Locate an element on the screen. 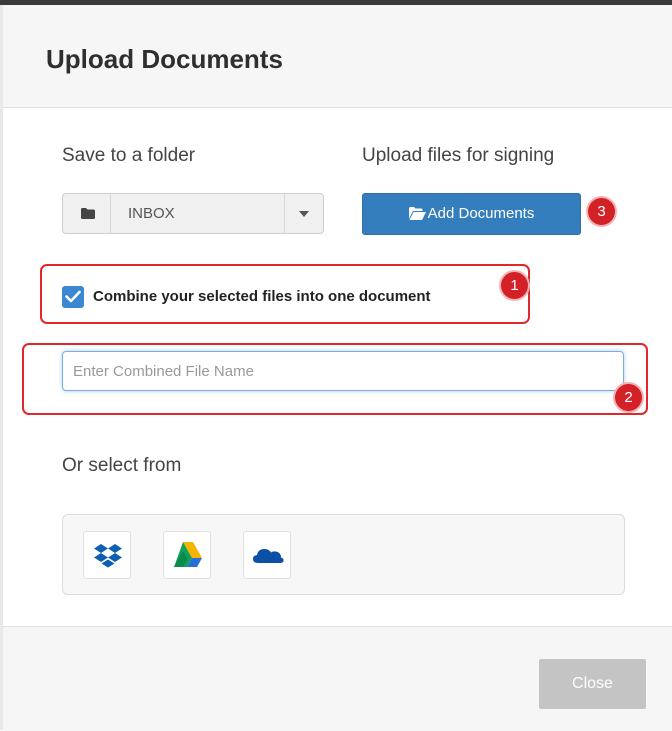 This screenshot has height=731, width=672. onedrive-button is located at coordinates (267, 555).